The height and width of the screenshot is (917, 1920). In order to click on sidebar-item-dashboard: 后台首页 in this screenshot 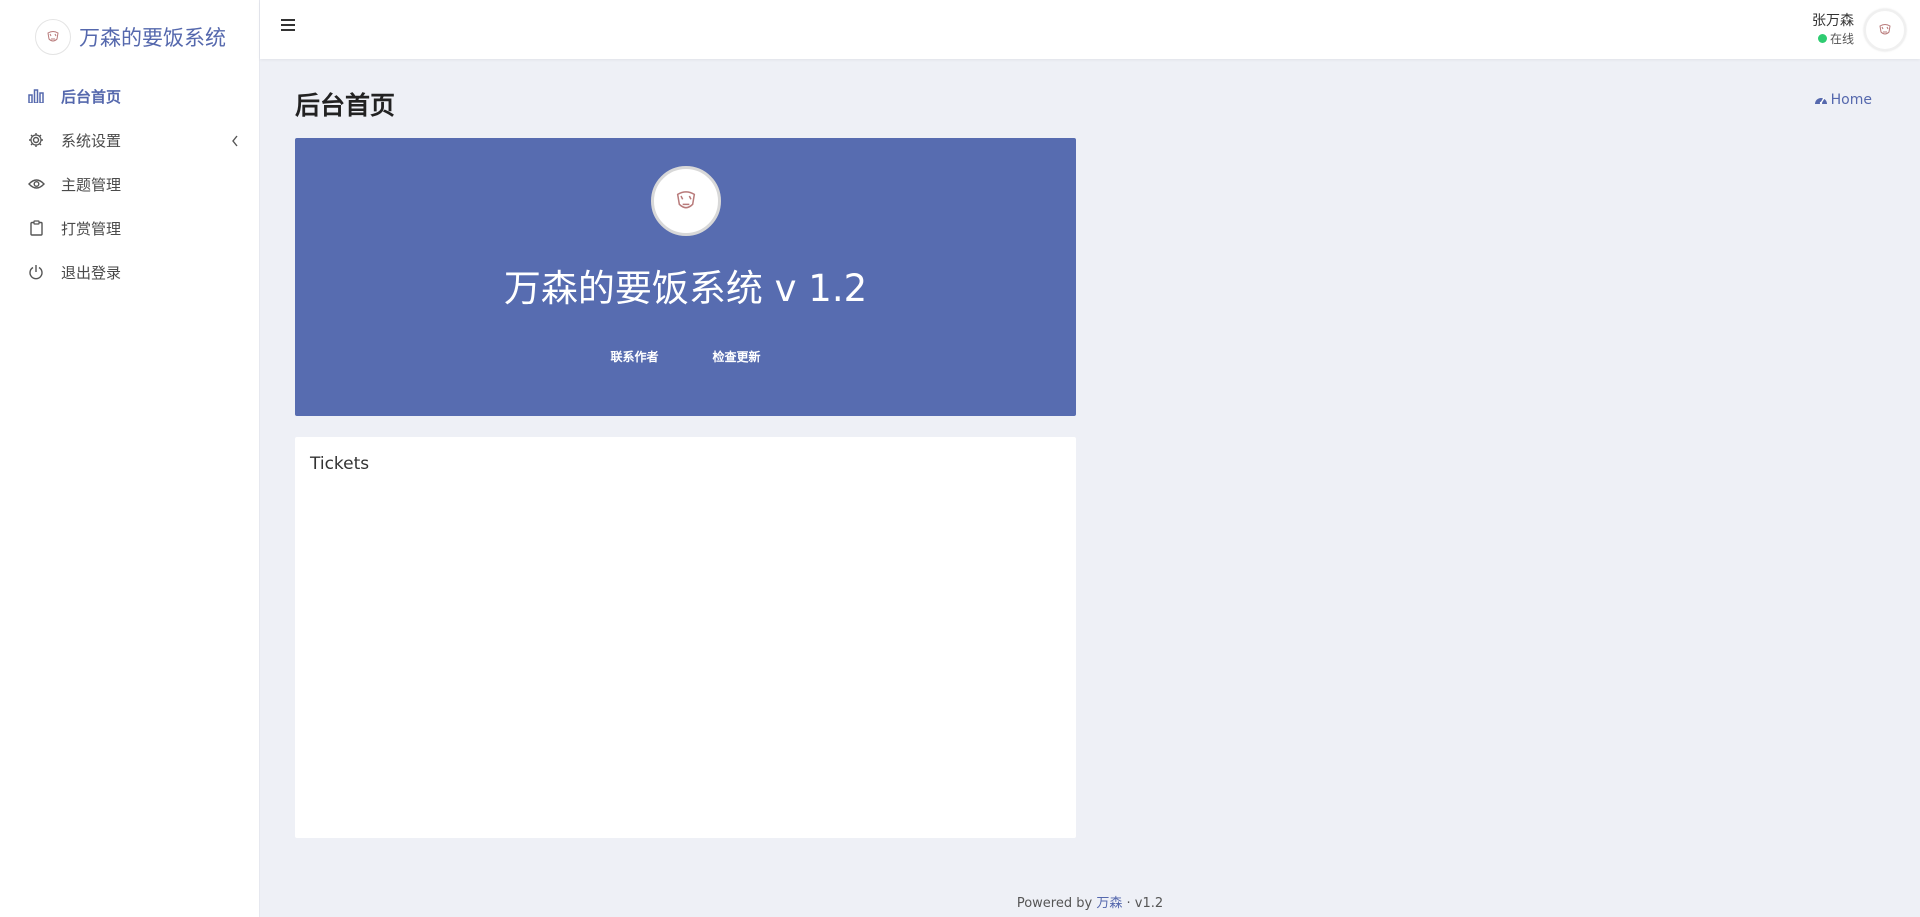, I will do `click(129, 96)`.